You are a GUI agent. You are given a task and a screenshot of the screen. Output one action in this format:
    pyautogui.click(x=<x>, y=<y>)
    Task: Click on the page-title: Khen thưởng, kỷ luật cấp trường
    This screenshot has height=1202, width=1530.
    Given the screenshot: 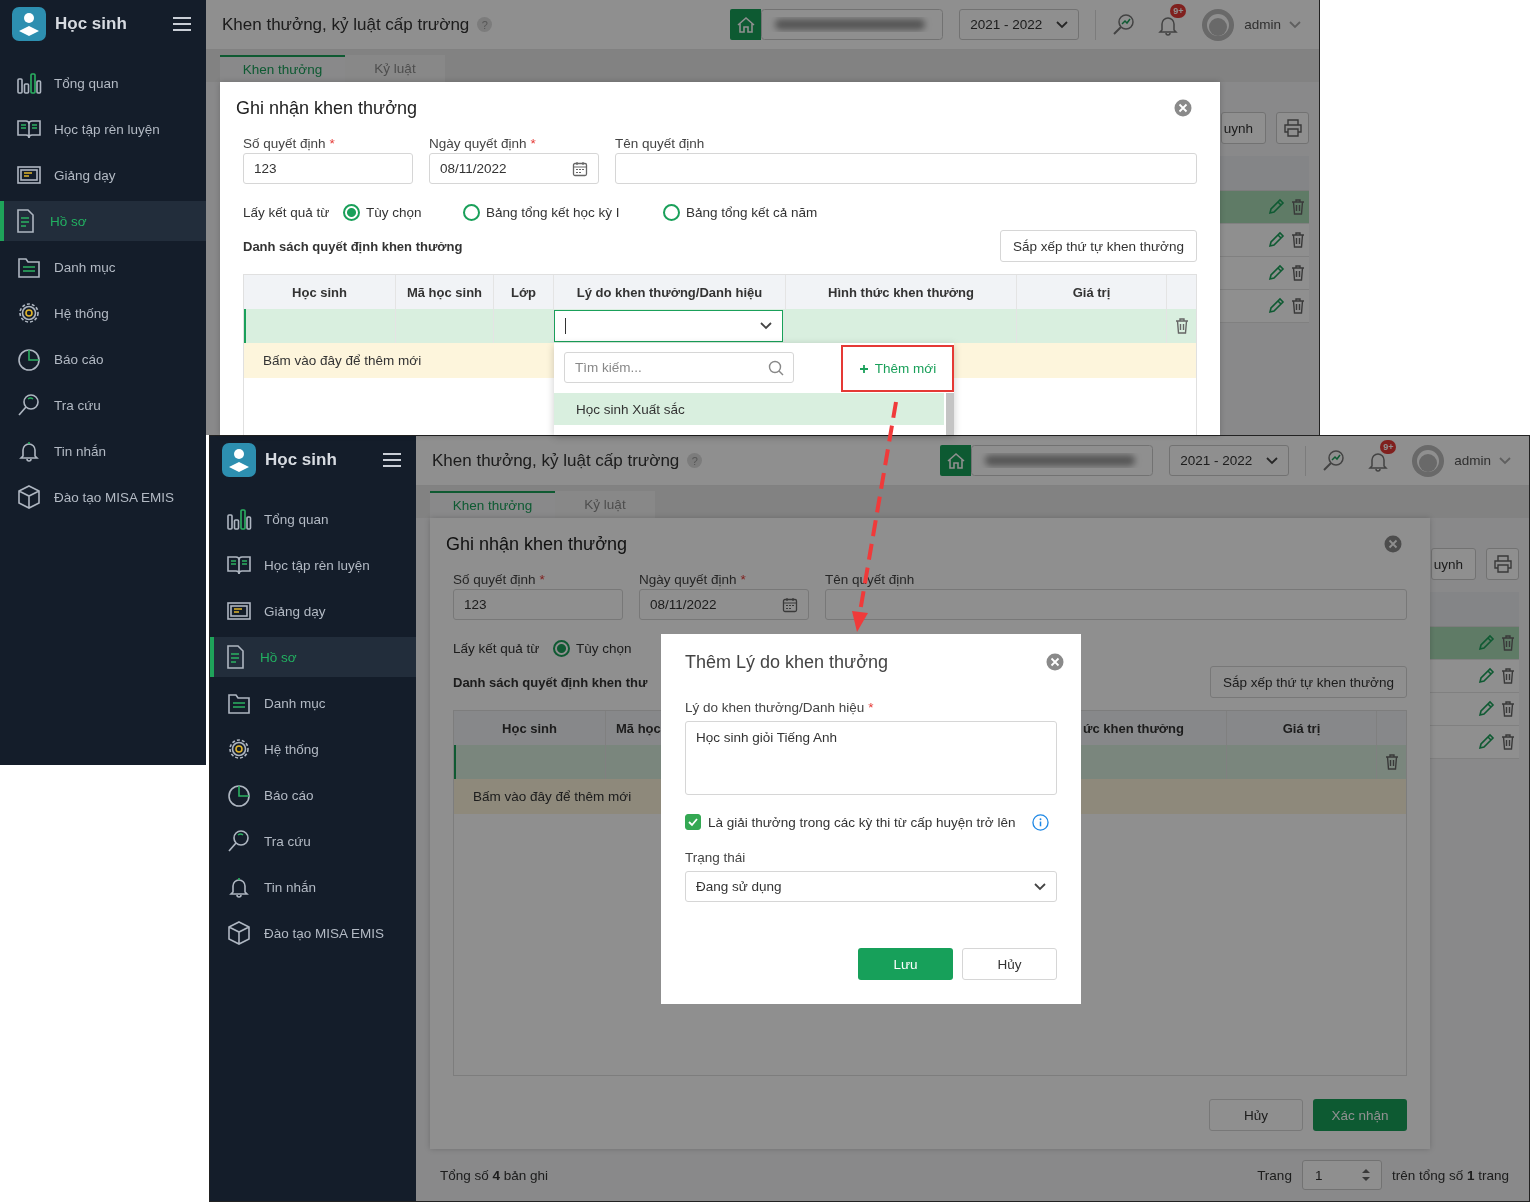 What is the action you would take?
    pyautogui.click(x=346, y=24)
    